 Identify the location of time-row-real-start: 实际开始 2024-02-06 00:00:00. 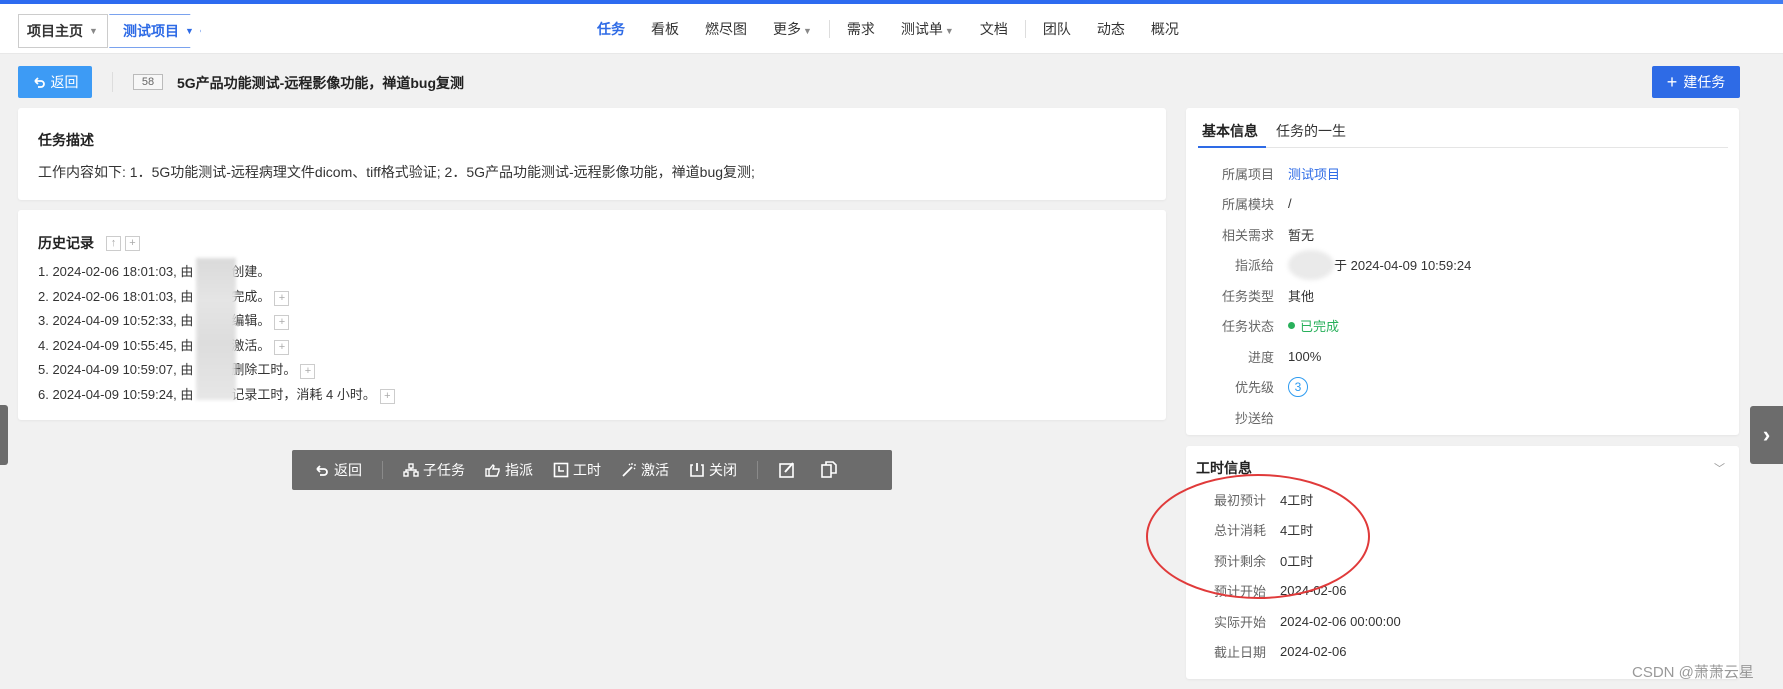
(1462, 621).